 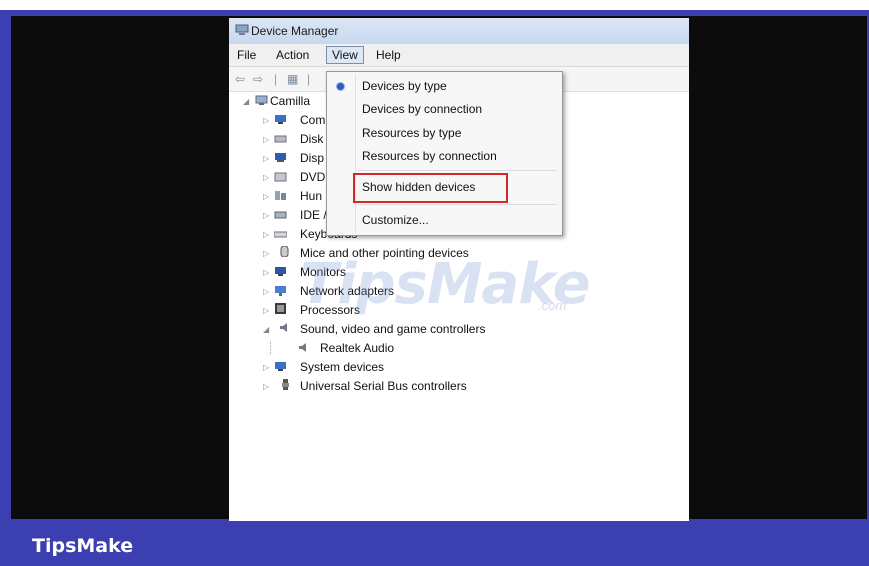 I want to click on disk-drive-icon, so click(x=280, y=139).